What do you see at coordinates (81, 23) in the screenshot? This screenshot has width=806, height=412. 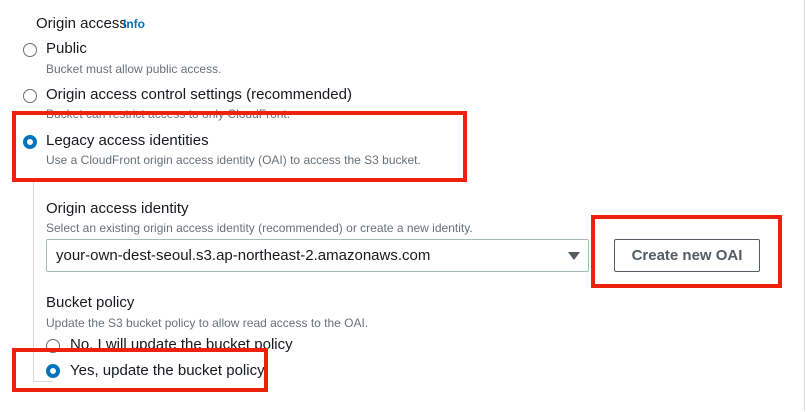 I see `origin-access-title: Origin access` at bounding box center [81, 23].